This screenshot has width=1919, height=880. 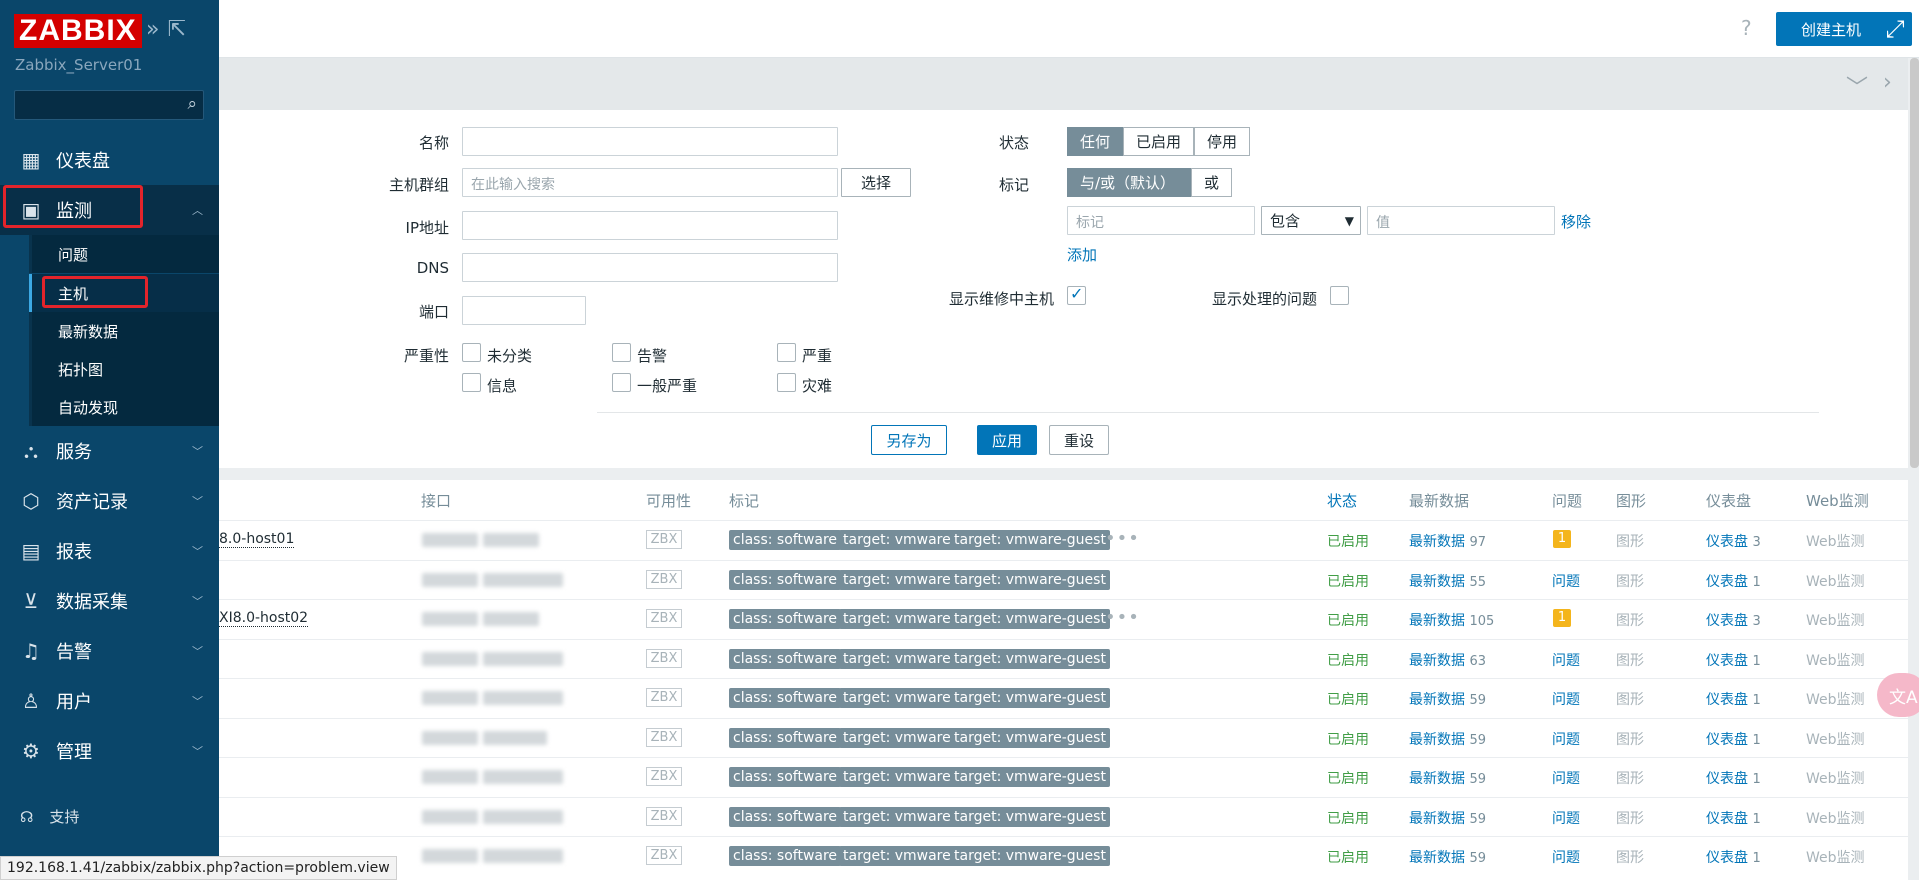 What do you see at coordinates (1451, 620) in the screenshot?
I see `latest-data-link: 最新数据 105` at bounding box center [1451, 620].